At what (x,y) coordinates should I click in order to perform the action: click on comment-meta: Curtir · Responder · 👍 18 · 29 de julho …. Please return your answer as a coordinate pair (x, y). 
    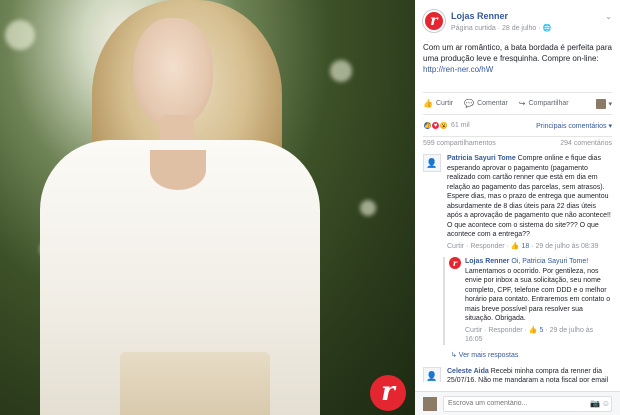
    Looking at the image, I should click on (529, 247).